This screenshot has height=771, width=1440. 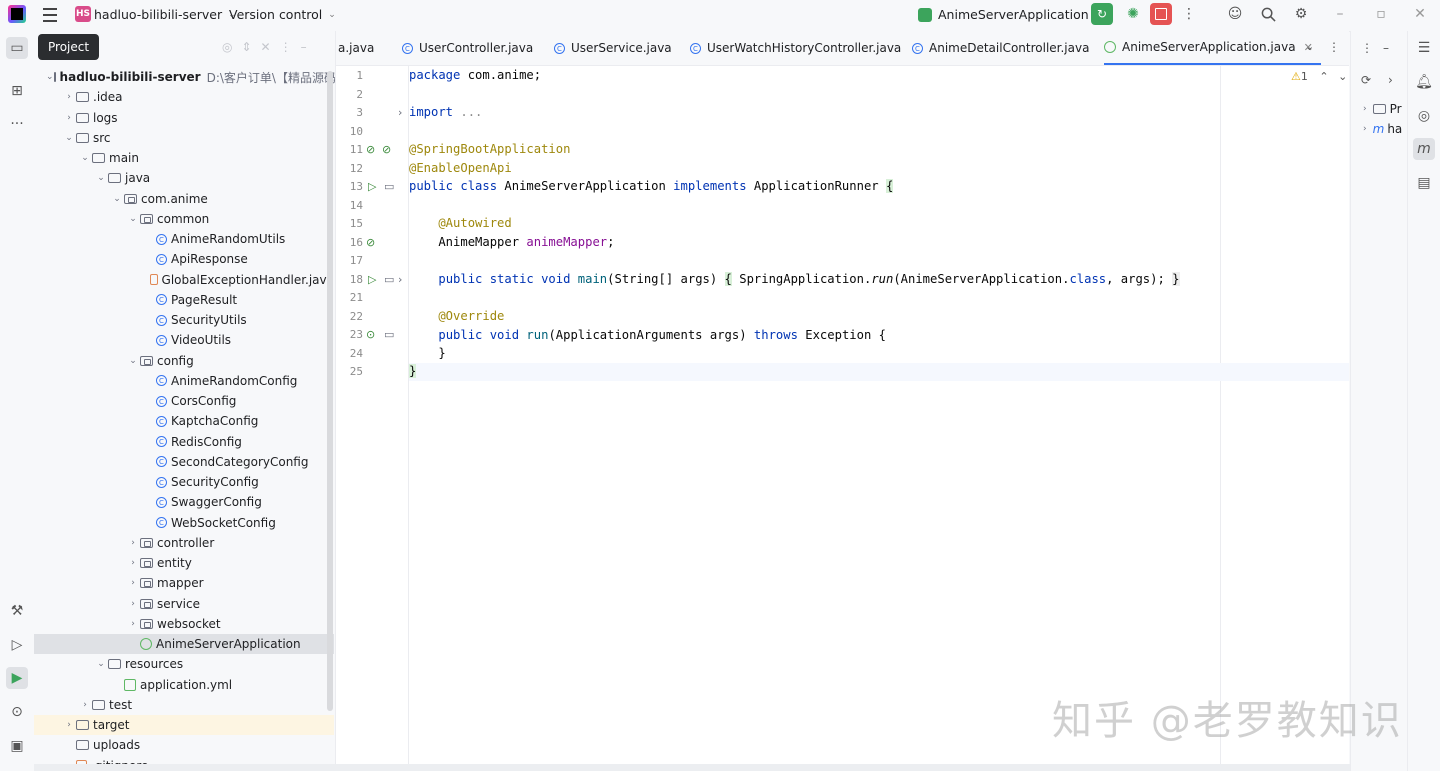 What do you see at coordinates (1381, 14) in the screenshot?
I see `maximize-button: ▫` at bounding box center [1381, 14].